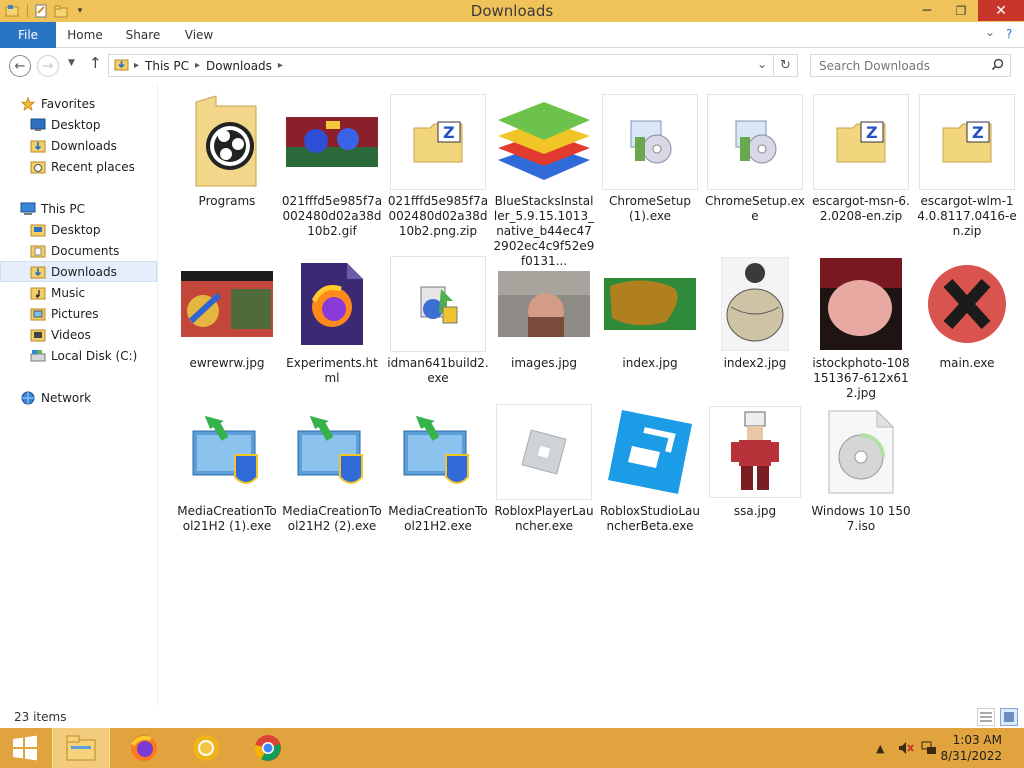  I want to click on search-box, so click(910, 65).